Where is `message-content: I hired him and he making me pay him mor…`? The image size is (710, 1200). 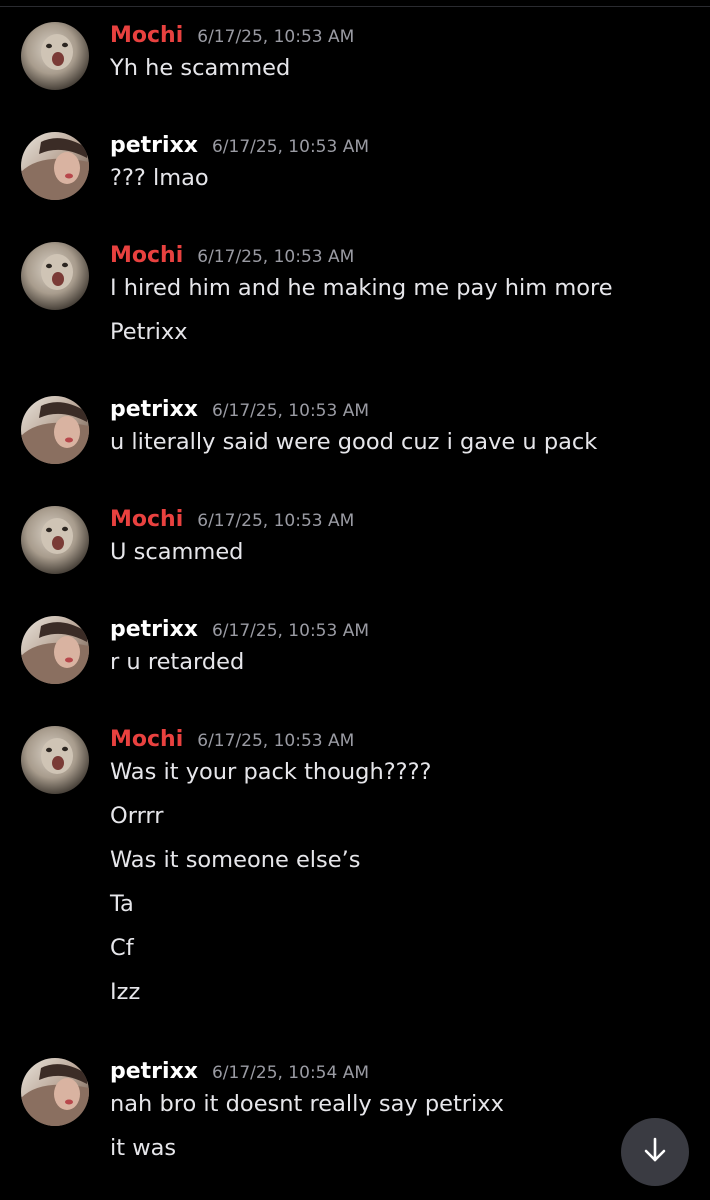 message-content: I hired him and he making me pay him mor… is located at coordinates (361, 310).